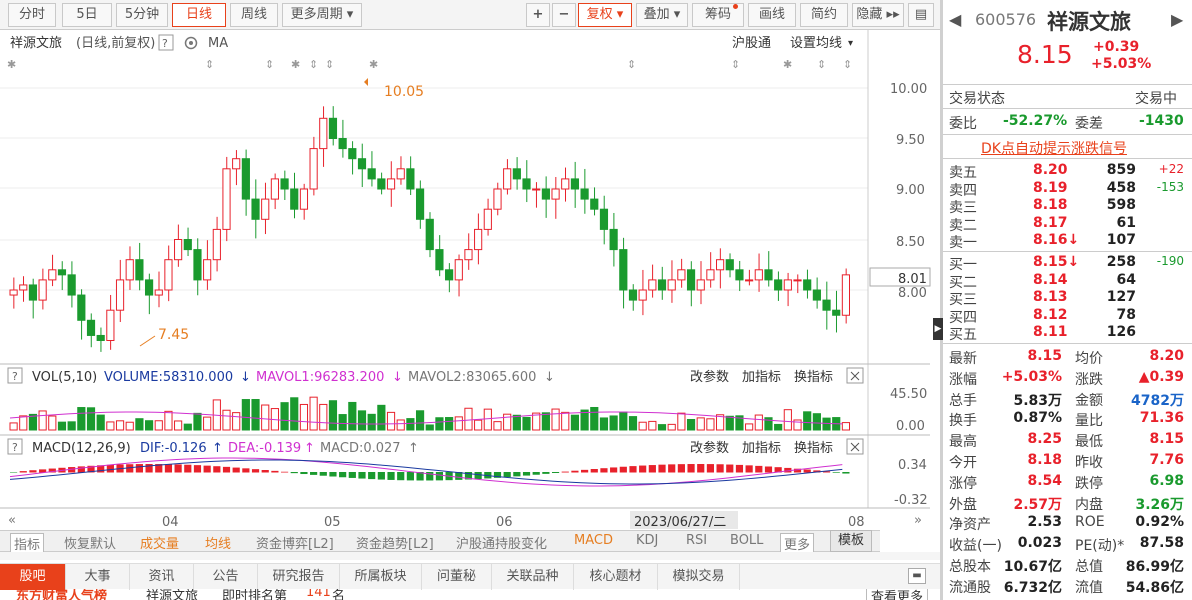  Describe the element at coordinates (1067, 333) in the screenshot. I see `bid-level-5: 买五 8.11 126` at that location.